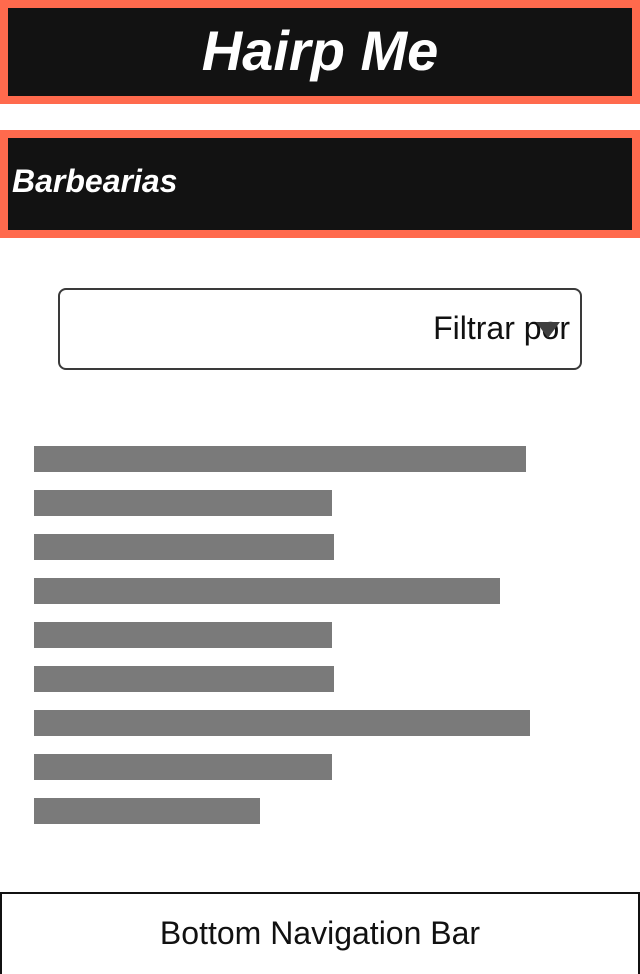 This screenshot has width=640, height=974. Describe the element at coordinates (320, 184) in the screenshot. I see `section-header: Barbearias` at that location.